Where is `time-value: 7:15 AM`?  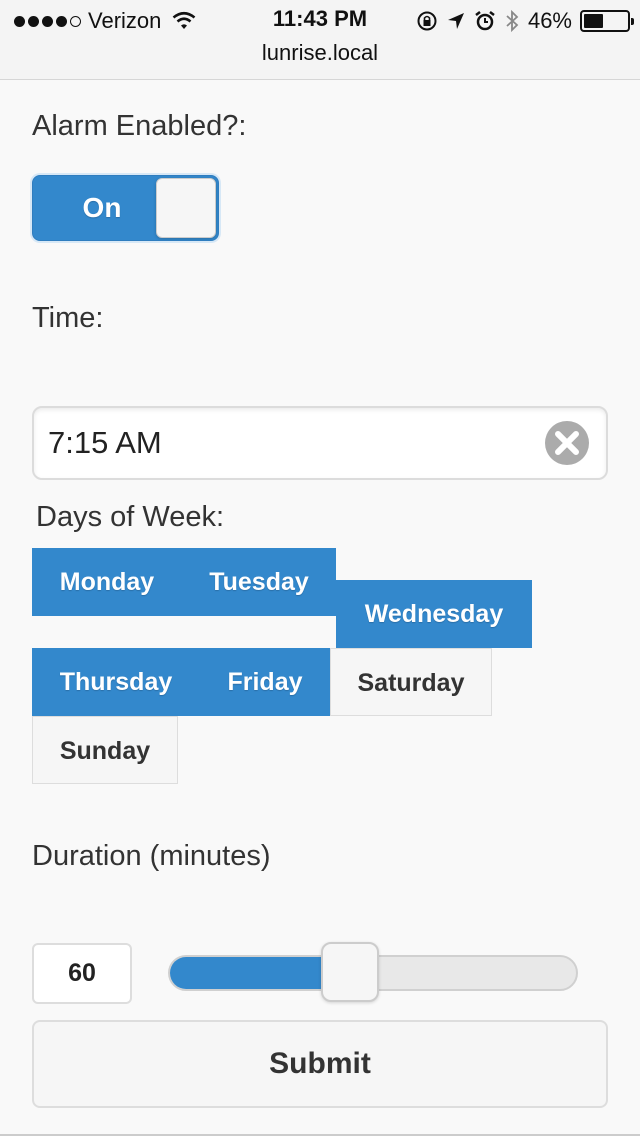
time-value: 7:15 AM is located at coordinates (105, 443).